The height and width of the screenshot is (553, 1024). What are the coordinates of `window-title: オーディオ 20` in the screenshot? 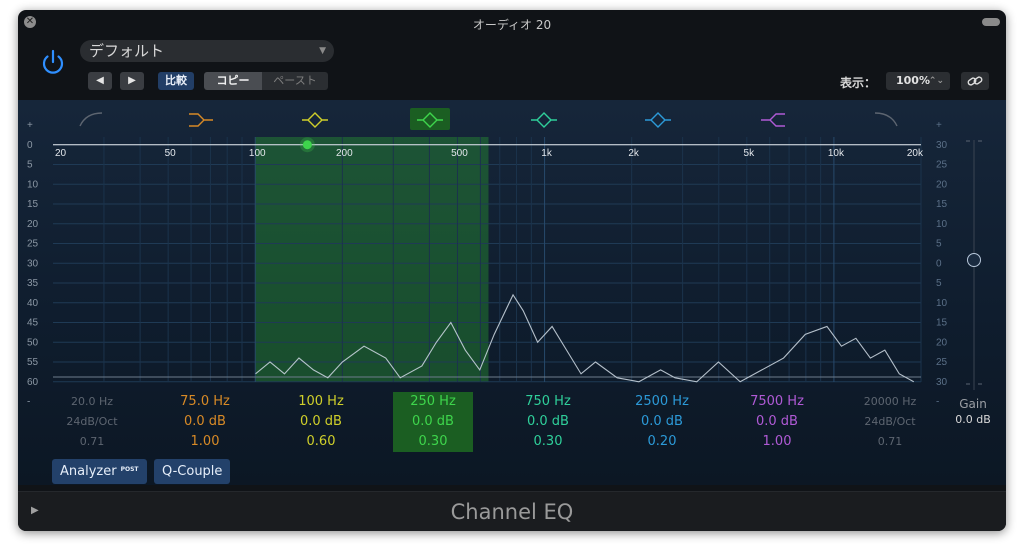 It's located at (512, 25).